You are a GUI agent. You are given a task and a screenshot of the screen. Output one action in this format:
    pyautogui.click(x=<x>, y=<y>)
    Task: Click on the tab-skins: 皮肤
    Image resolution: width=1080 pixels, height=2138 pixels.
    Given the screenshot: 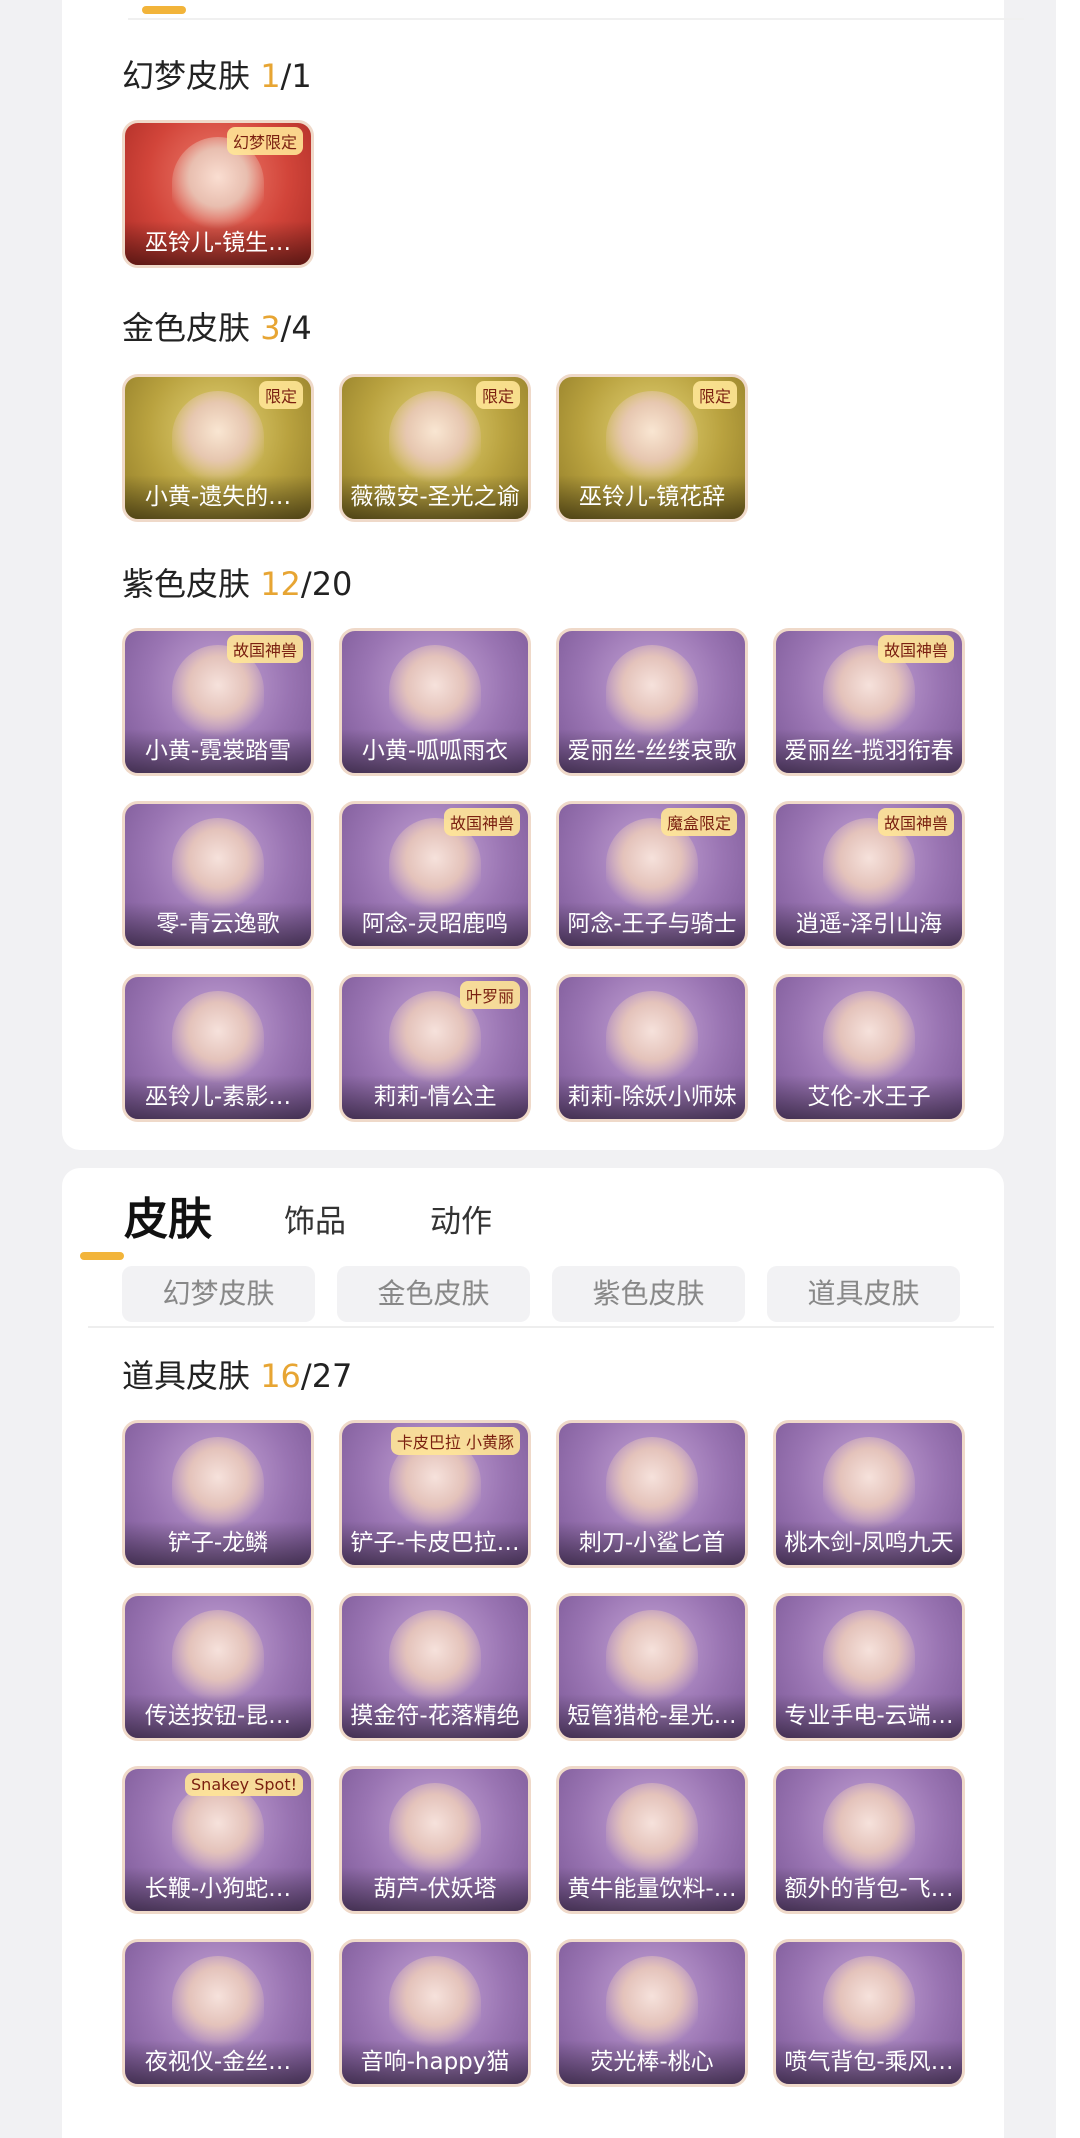 What is the action you would take?
    pyautogui.click(x=168, y=1220)
    